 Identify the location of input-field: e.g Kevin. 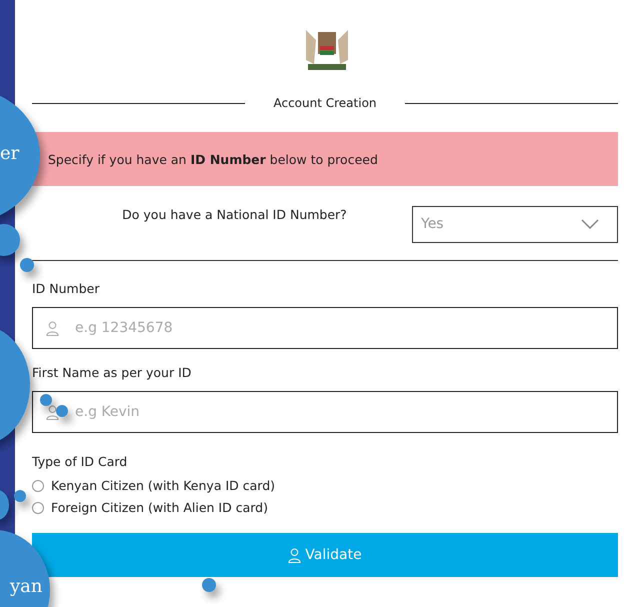
(325, 412).